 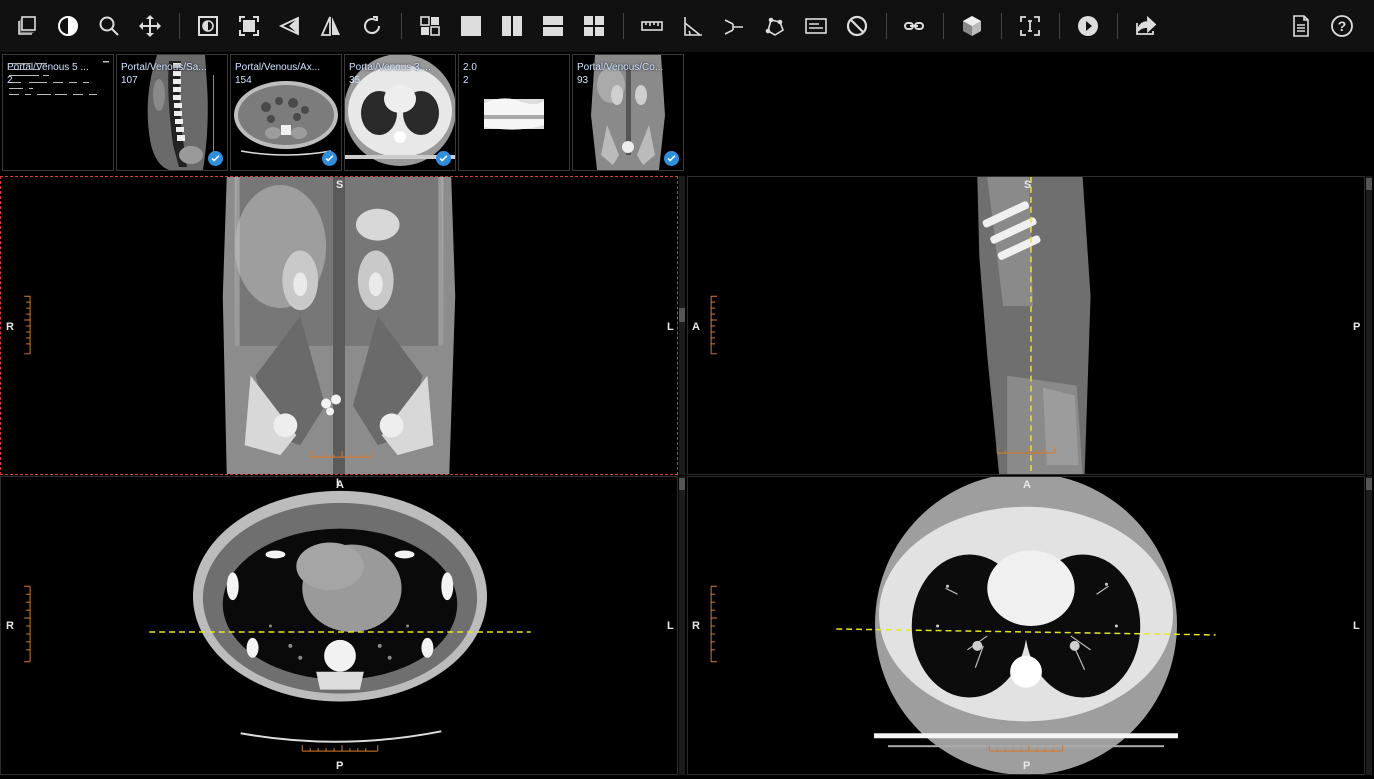 What do you see at coordinates (470, 67) in the screenshot?
I see `thumbnail-series-label: 2.0` at bounding box center [470, 67].